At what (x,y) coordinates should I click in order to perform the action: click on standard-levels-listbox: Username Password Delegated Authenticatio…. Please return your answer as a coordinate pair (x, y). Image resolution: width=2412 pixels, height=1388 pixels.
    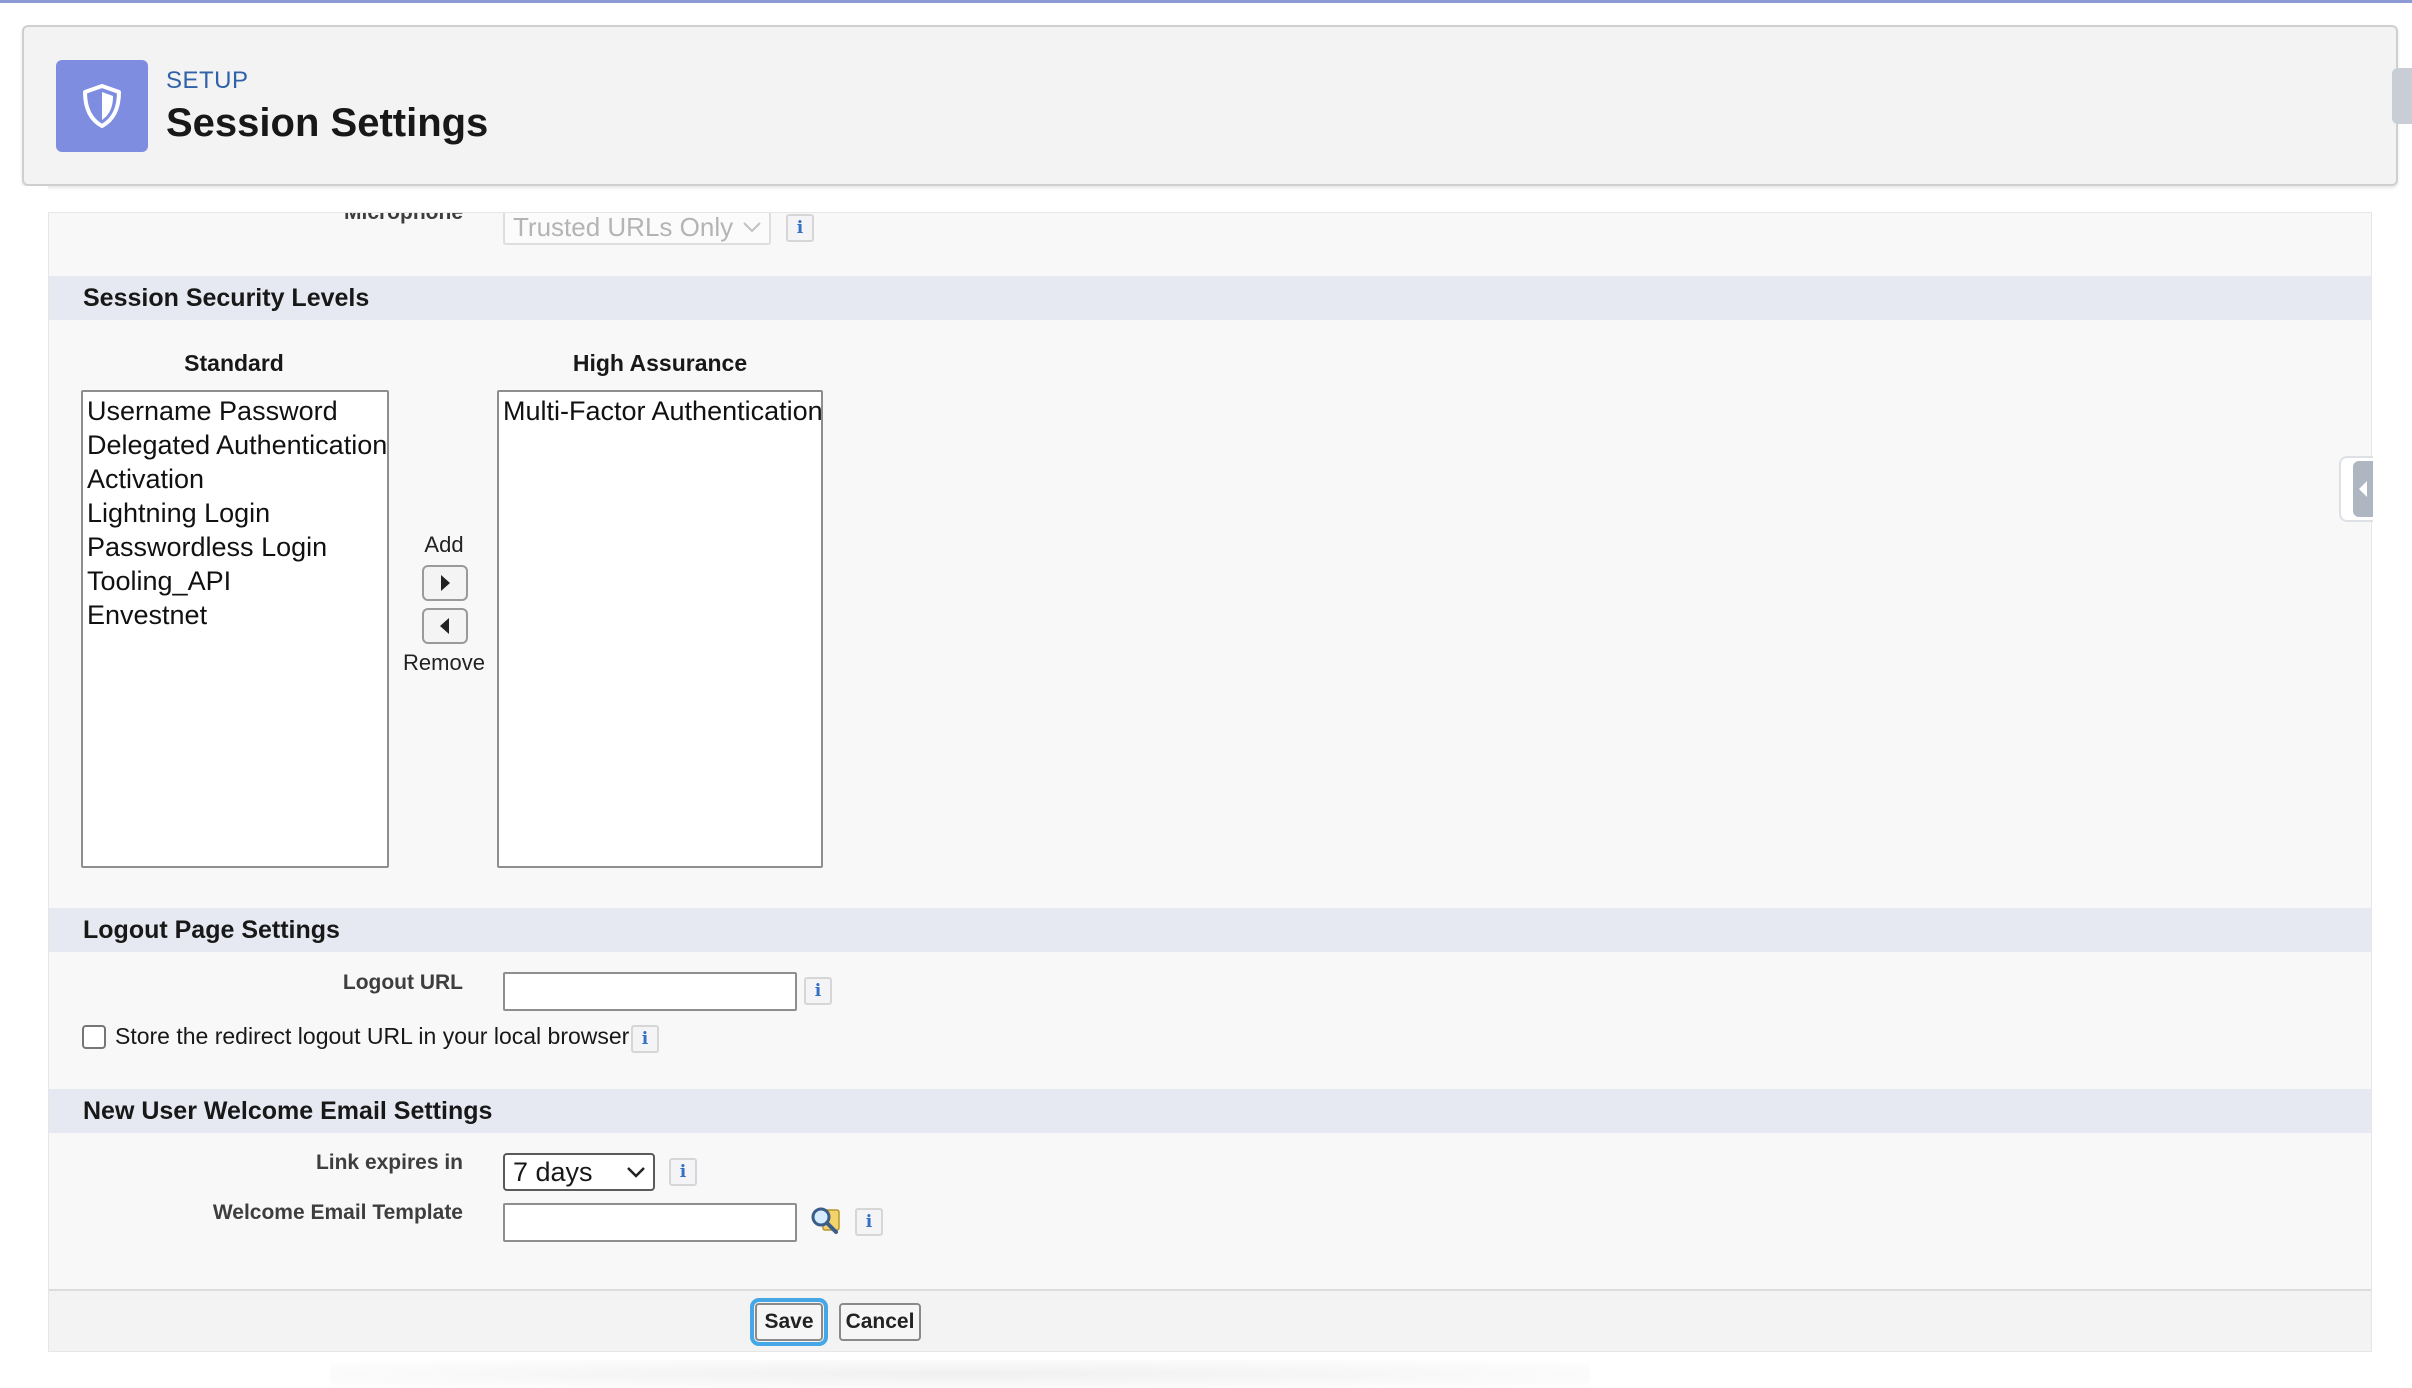
    Looking at the image, I should click on (235, 629).